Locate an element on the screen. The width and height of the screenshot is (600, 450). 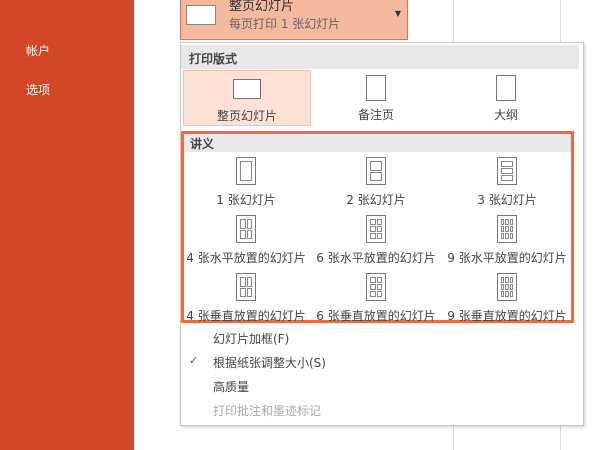
layout-full-slide: 整页幻灯片 is located at coordinates (247, 98).